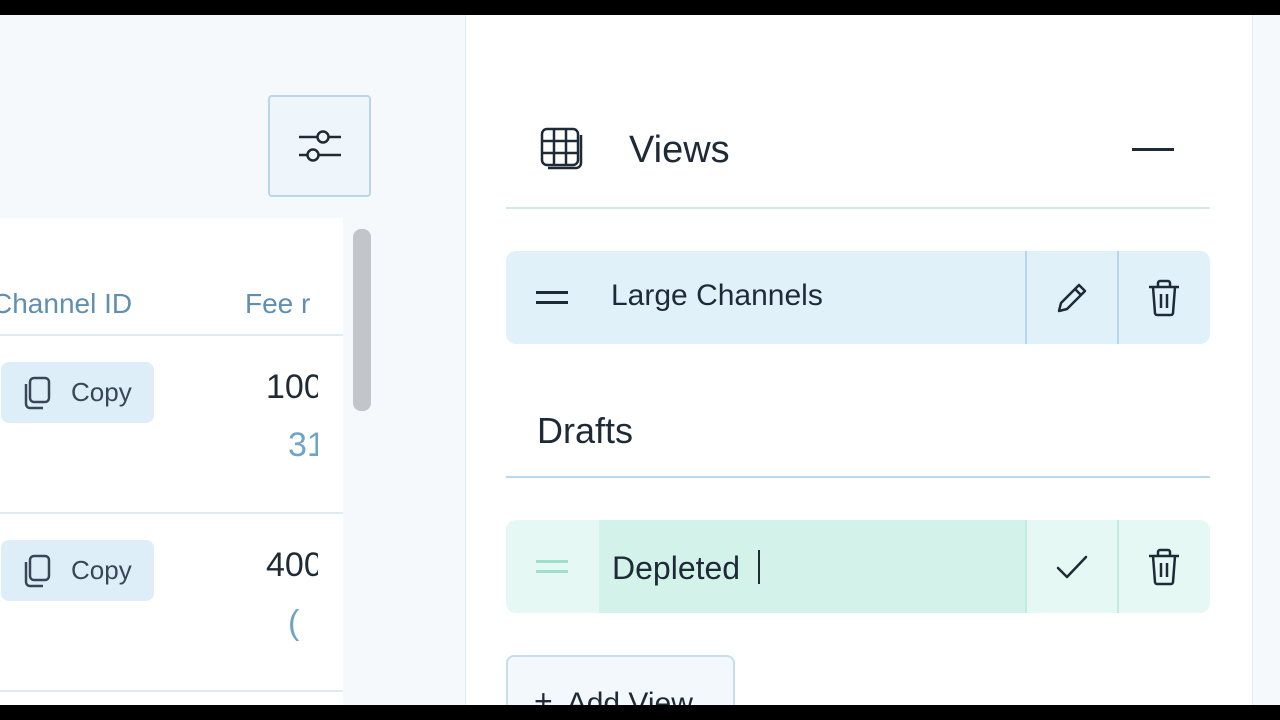  I want to click on edit-view-button, so click(1072, 297).